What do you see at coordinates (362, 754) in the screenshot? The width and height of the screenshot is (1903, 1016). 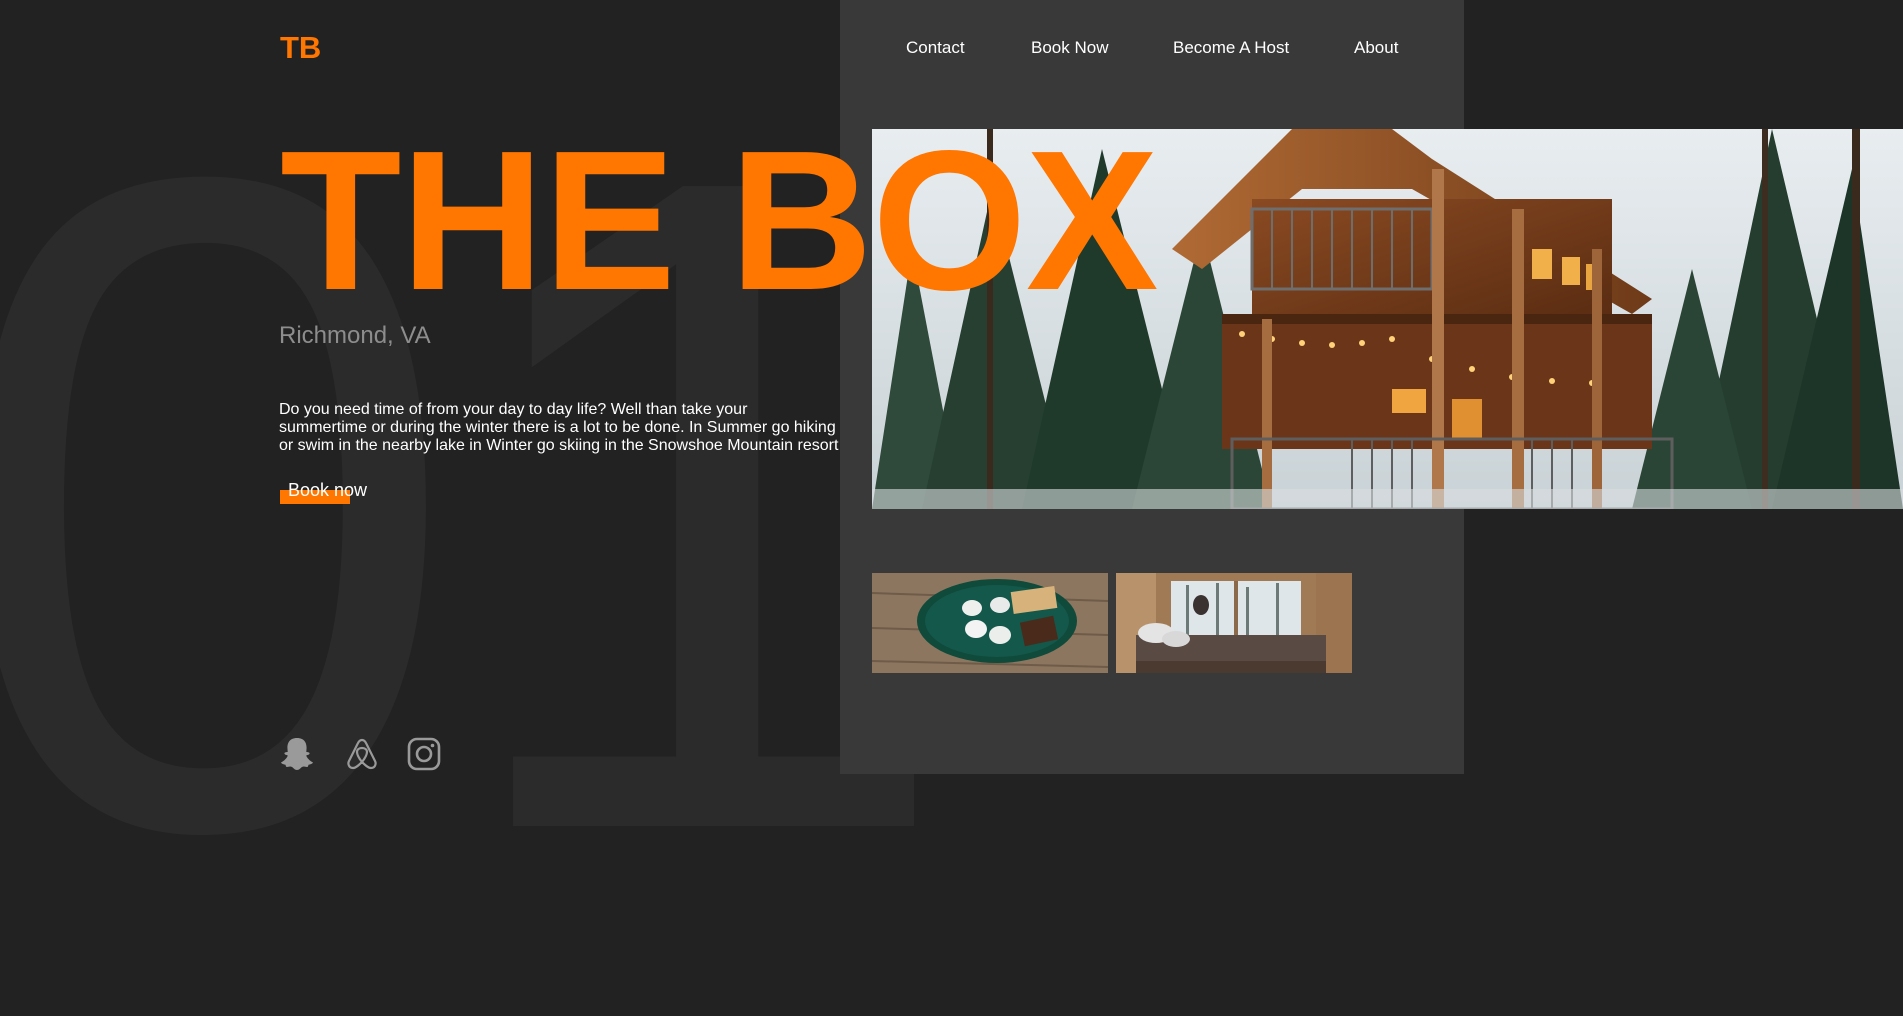 I see `airbnb-icon` at bounding box center [362, 754].